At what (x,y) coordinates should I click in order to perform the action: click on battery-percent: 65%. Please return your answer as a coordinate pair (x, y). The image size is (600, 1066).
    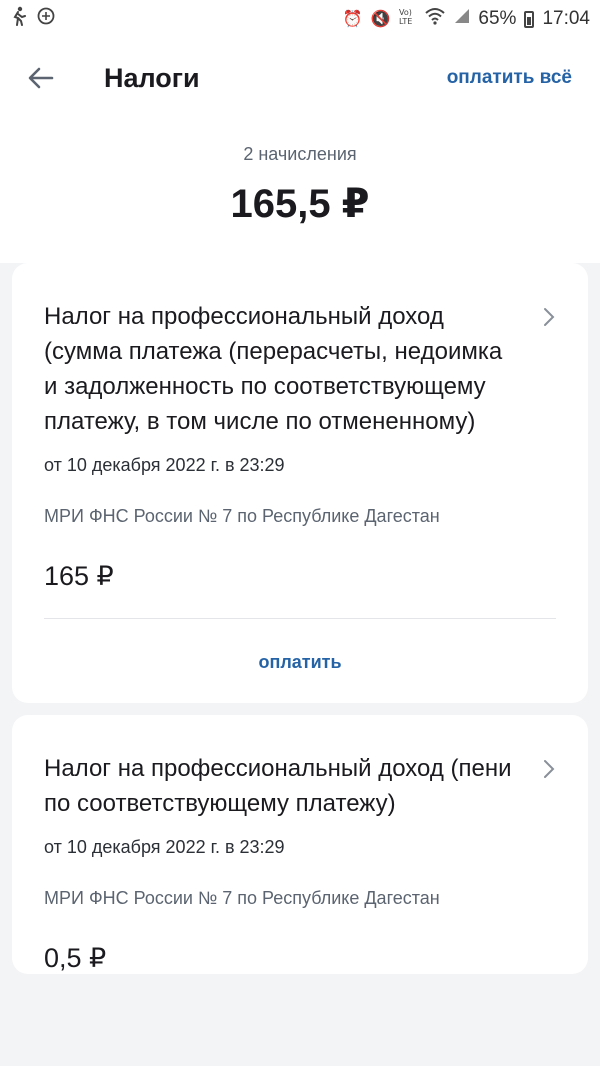
    Looking at the image, I should click on (497, 18).